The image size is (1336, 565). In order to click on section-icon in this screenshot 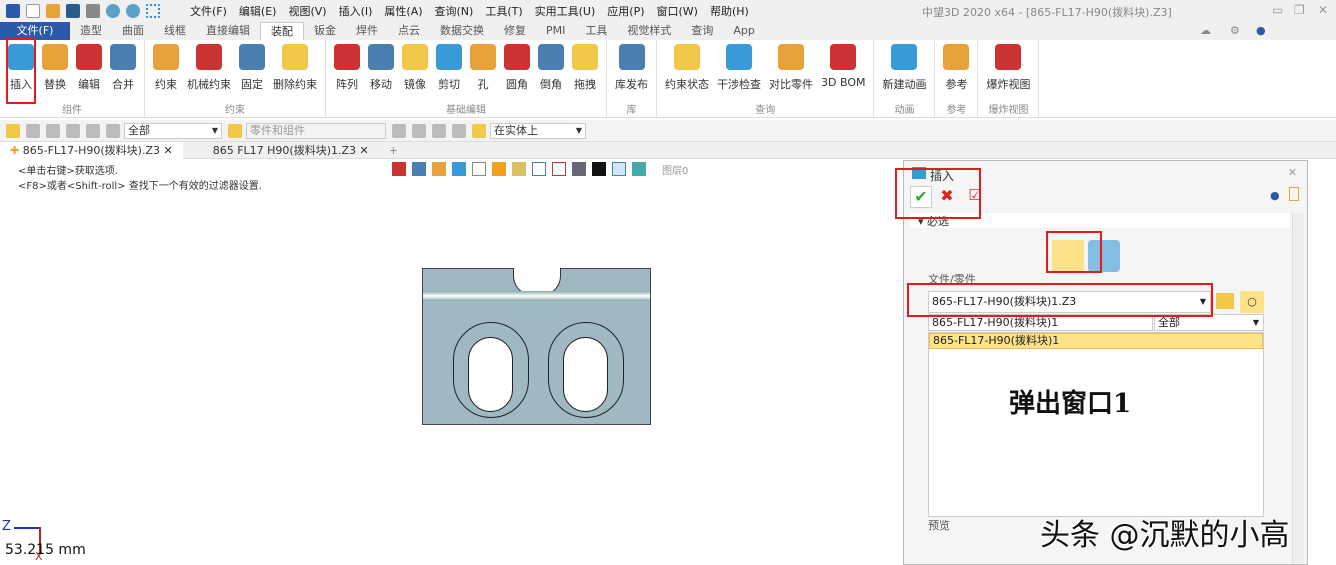, I will do `click(539, 169)`.